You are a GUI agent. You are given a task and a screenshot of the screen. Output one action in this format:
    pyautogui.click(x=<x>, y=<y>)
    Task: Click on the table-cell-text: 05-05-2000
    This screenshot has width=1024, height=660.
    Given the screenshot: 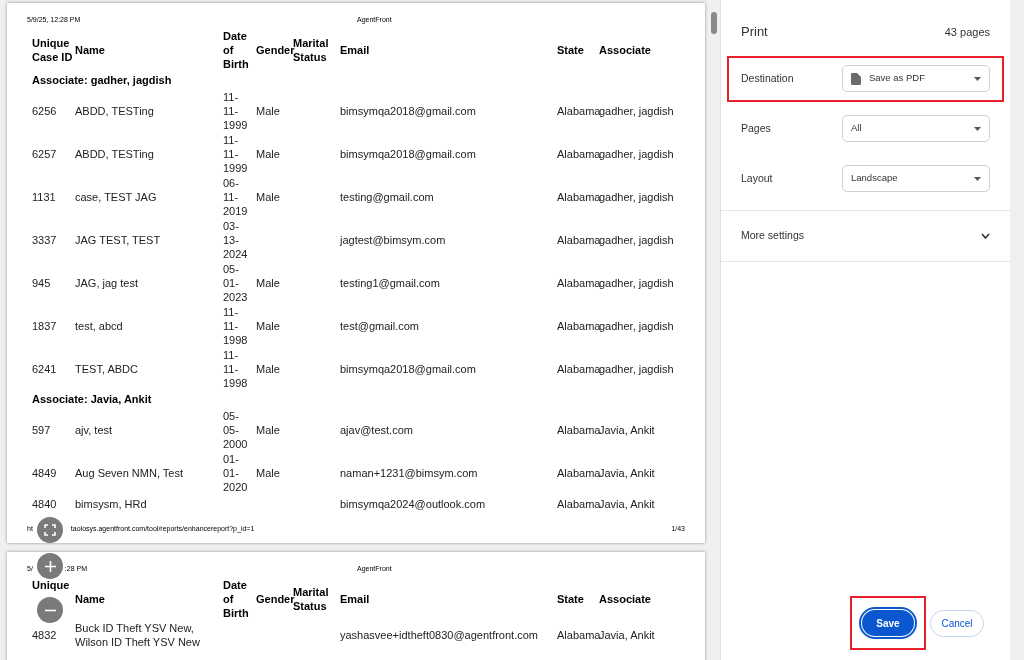 What is the action you would take?
    pyautogui.click(x=236, y=429)
    